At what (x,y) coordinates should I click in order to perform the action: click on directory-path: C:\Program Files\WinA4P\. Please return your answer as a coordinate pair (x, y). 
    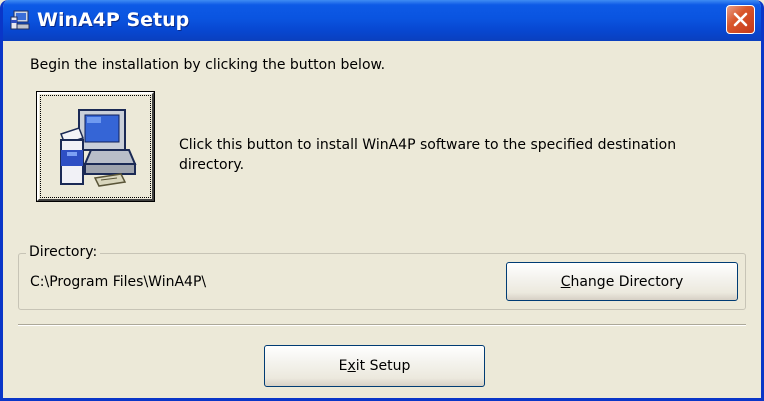
    Looking at the image, I should click on (118, 282).